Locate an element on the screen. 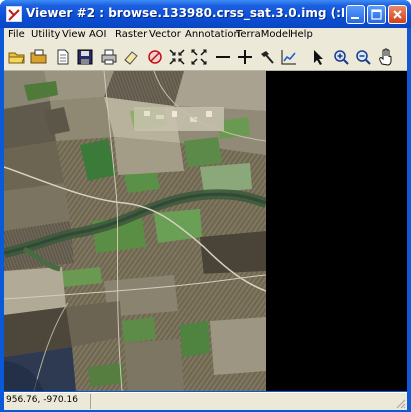  menu-raster: Raster is located at coordinates (131, 34).